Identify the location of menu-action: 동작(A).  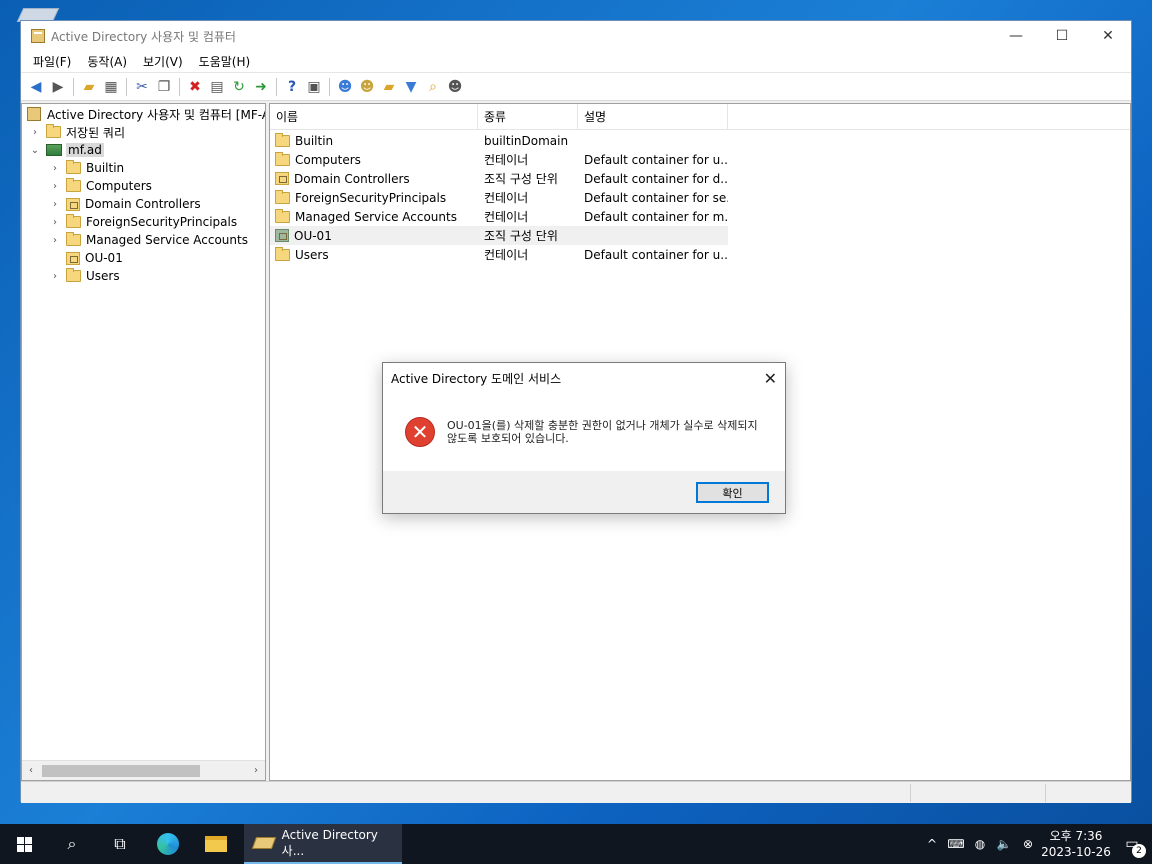
(107, 61).